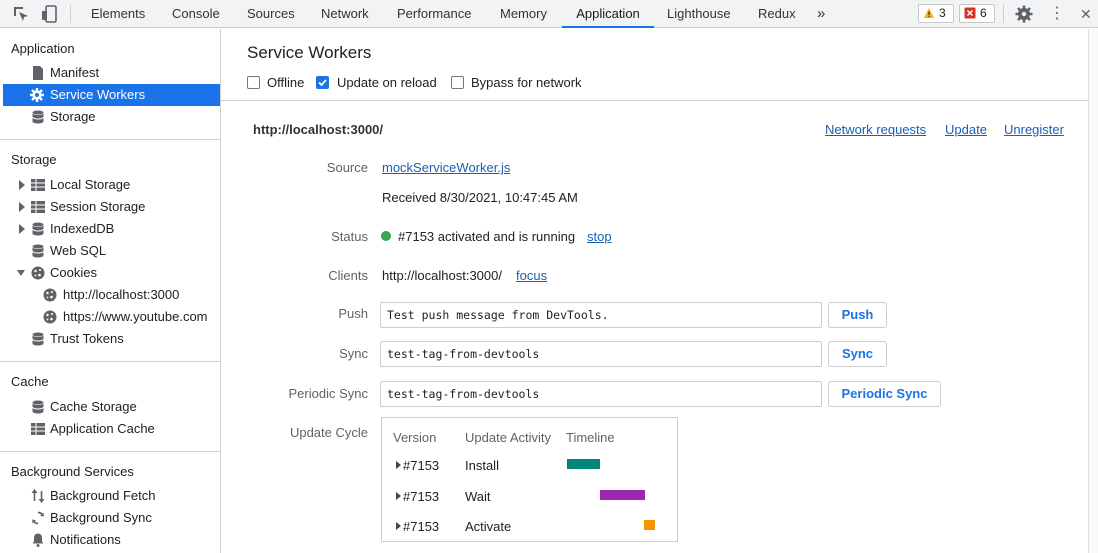 This screenshot has height=553, width=1098. What do you see at coordinates (271, 14) in the screenshot?
I see `tab-sources: Sources` at bounding box center [271, 14].